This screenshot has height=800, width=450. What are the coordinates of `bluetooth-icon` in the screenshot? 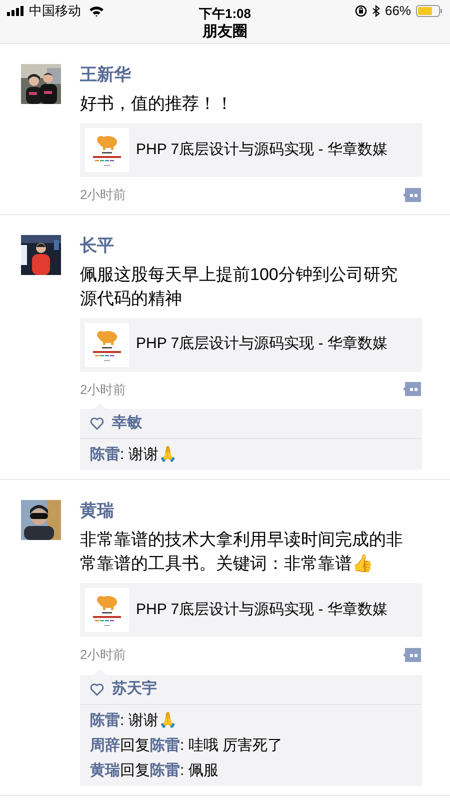 It's located at (376, 11).